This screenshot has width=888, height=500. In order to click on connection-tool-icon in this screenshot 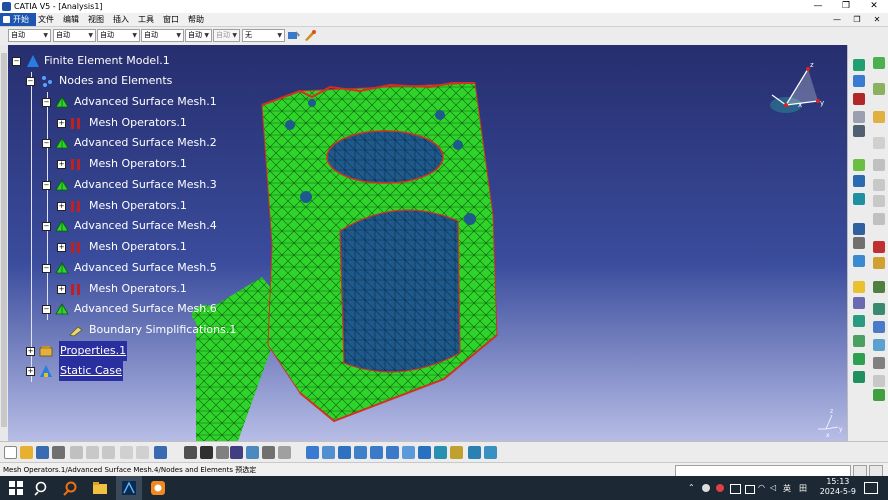, I will do `click(879, 143)`.